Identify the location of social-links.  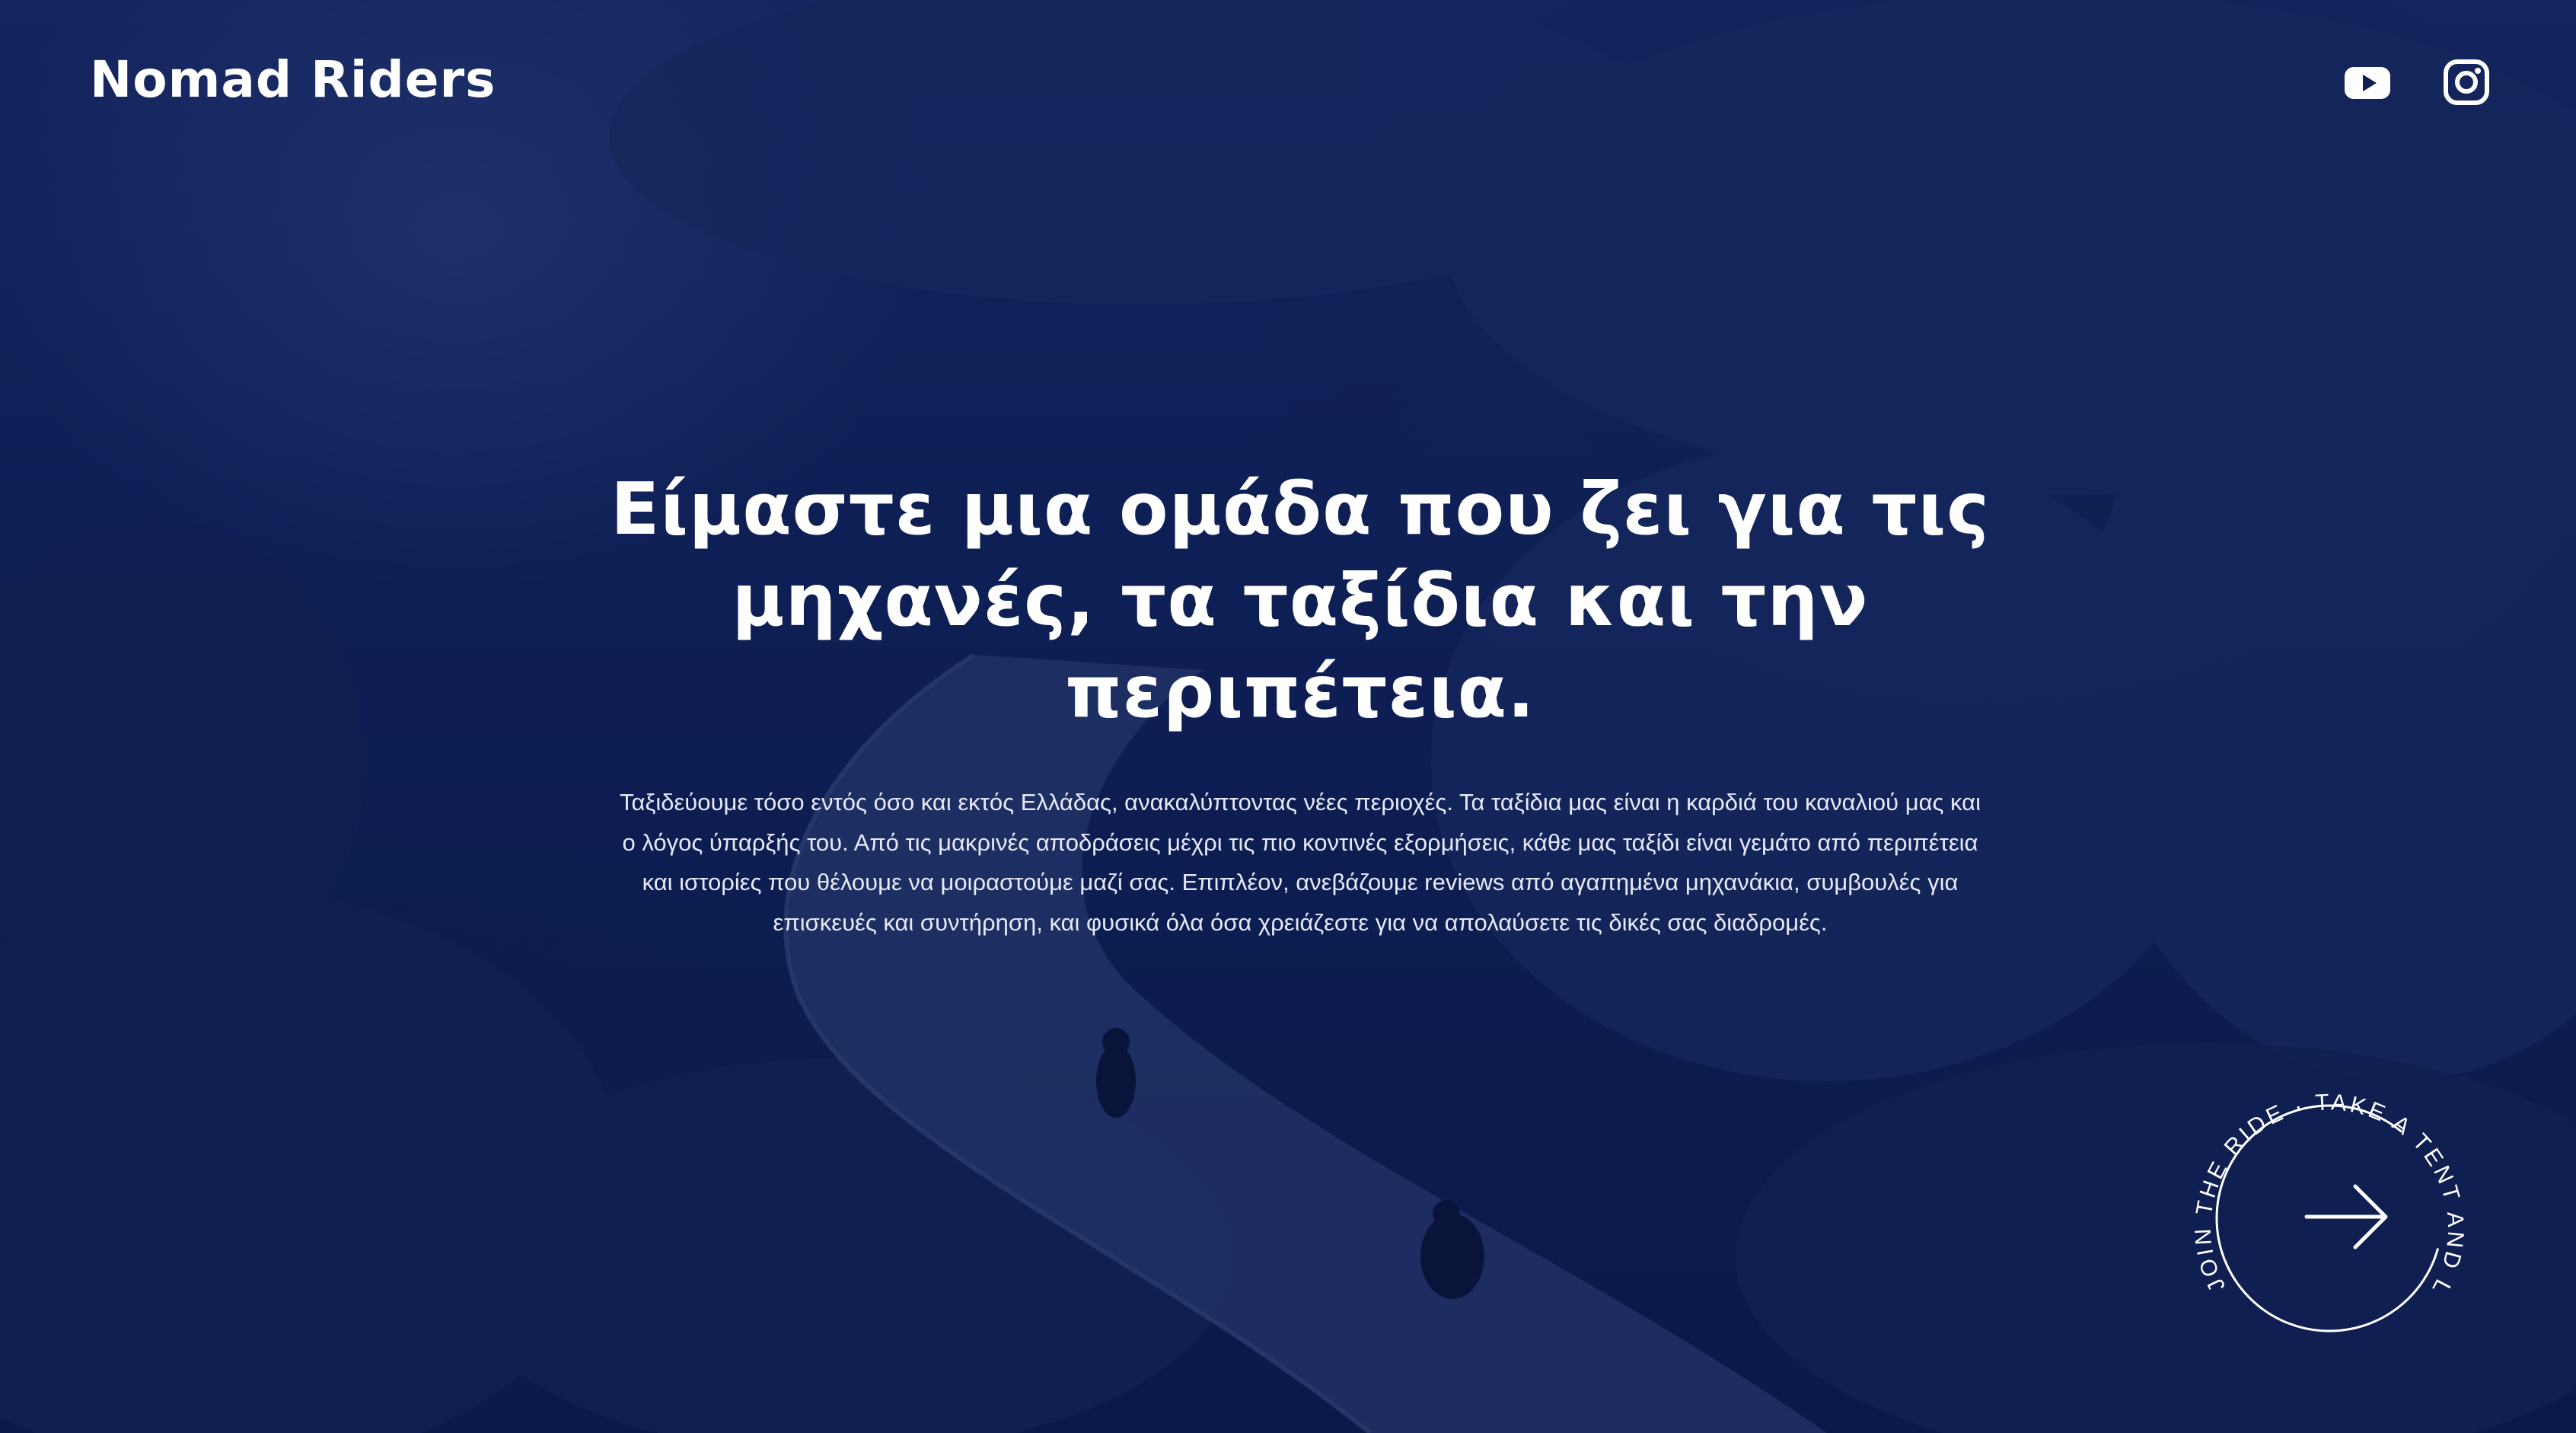
(2417, 82).